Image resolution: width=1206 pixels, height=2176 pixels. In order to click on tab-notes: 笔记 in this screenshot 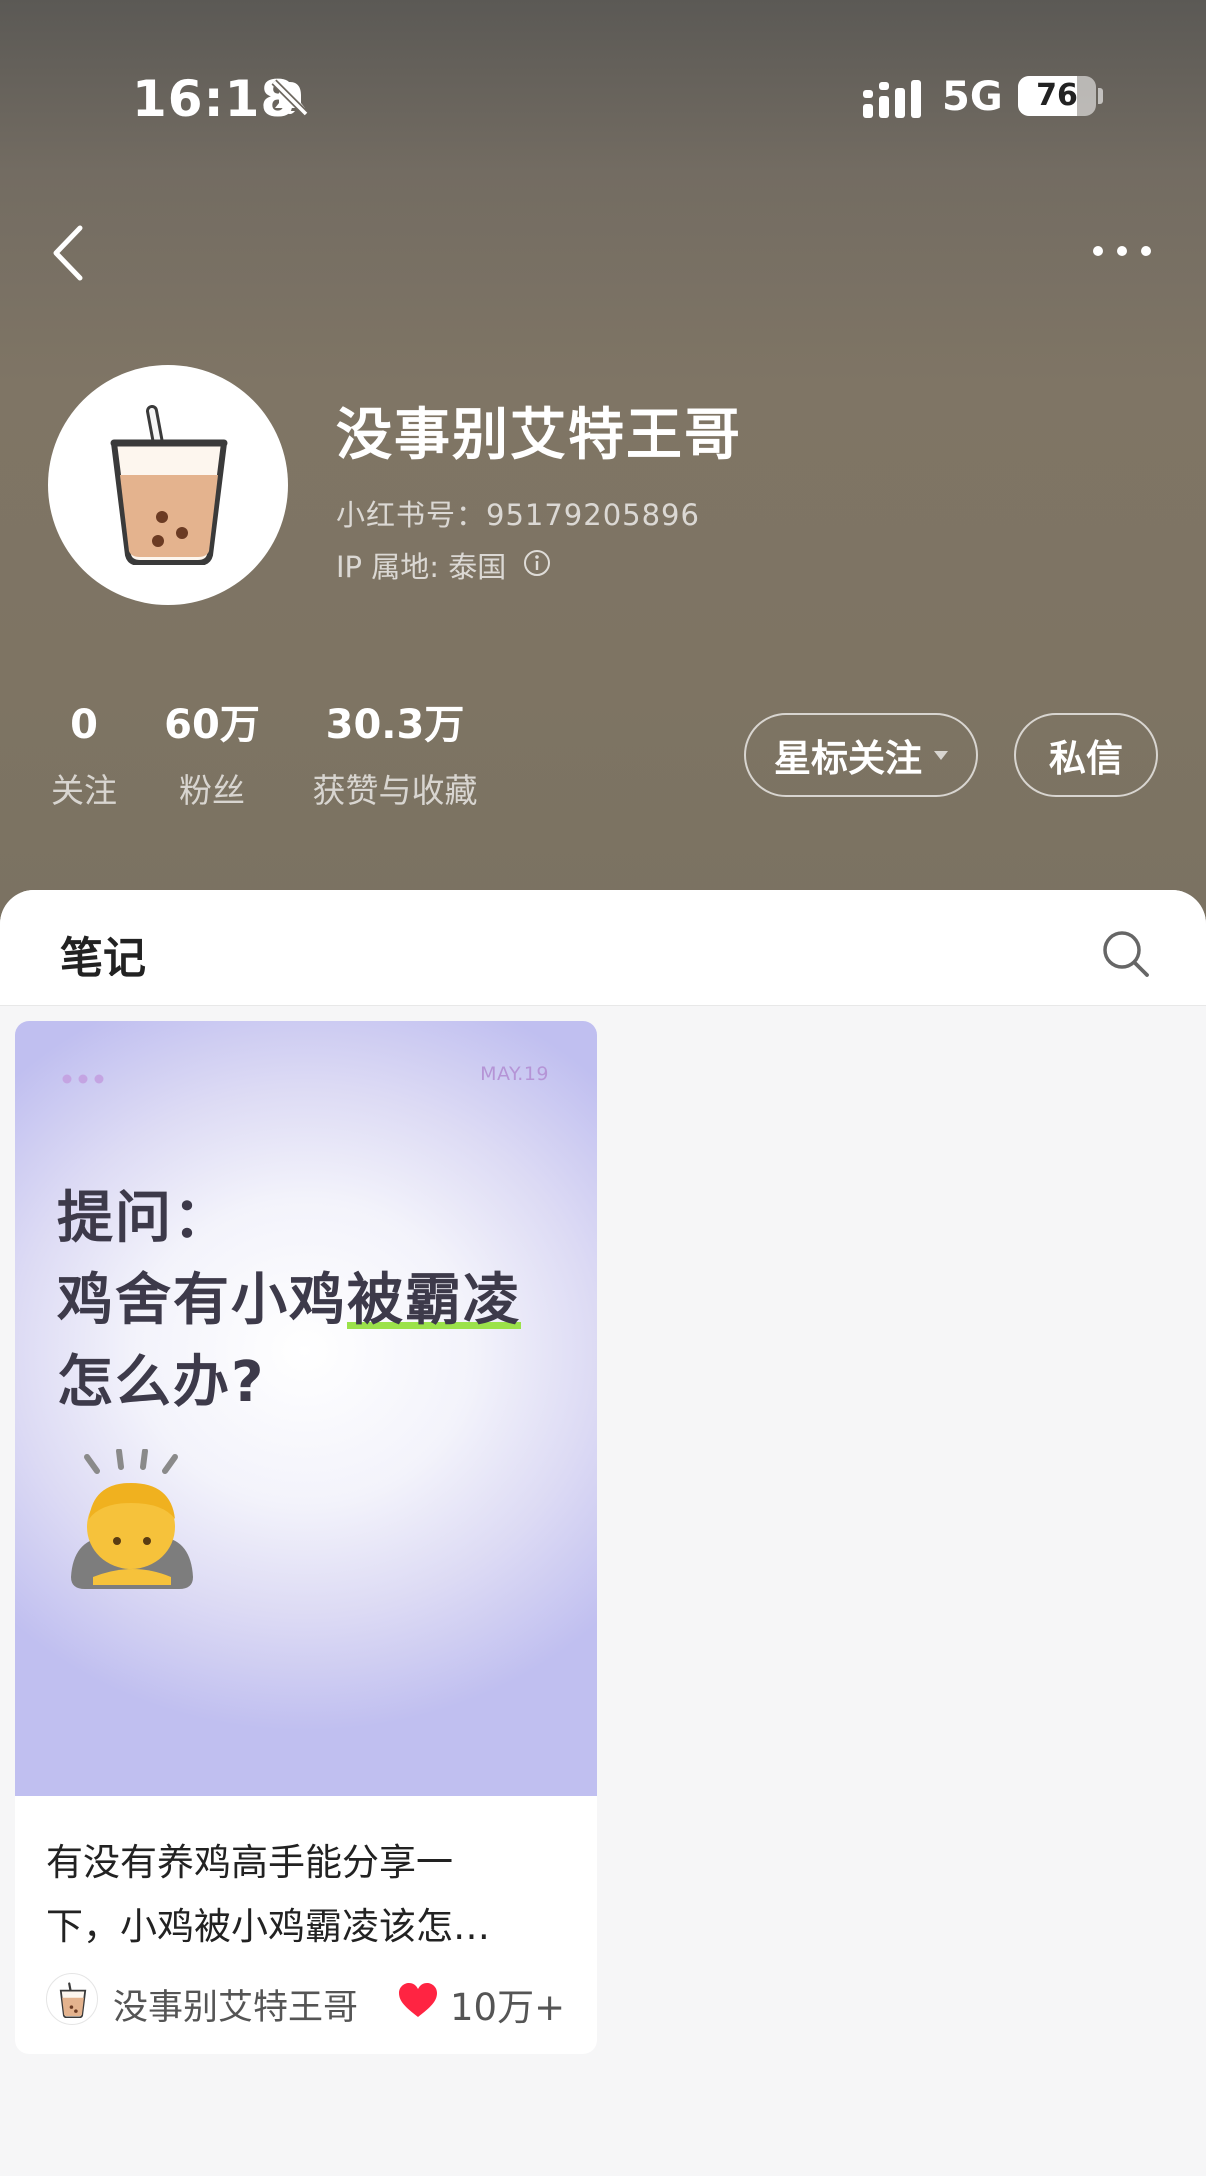, I will do `click(103, 955)`.